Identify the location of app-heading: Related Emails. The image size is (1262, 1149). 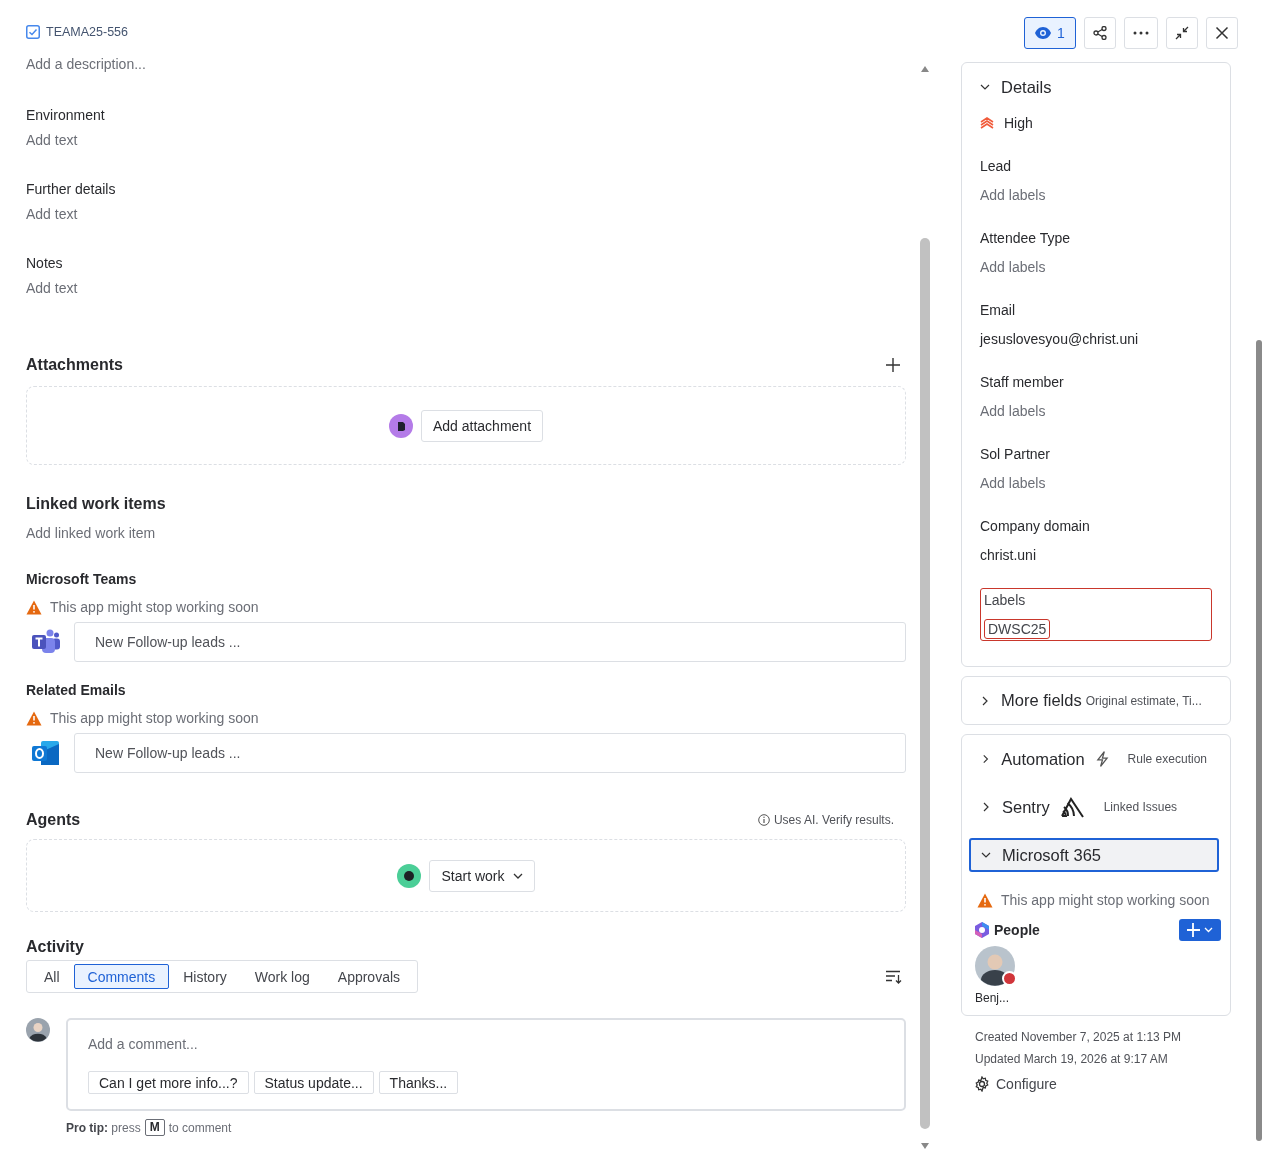
(76, 690).